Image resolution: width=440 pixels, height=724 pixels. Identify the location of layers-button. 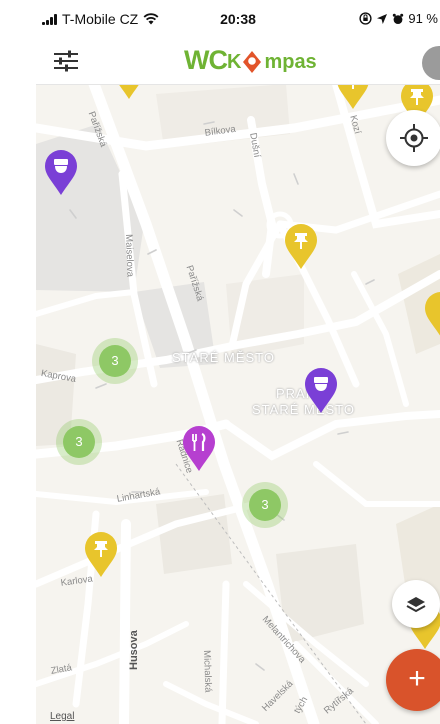
(416, 604).